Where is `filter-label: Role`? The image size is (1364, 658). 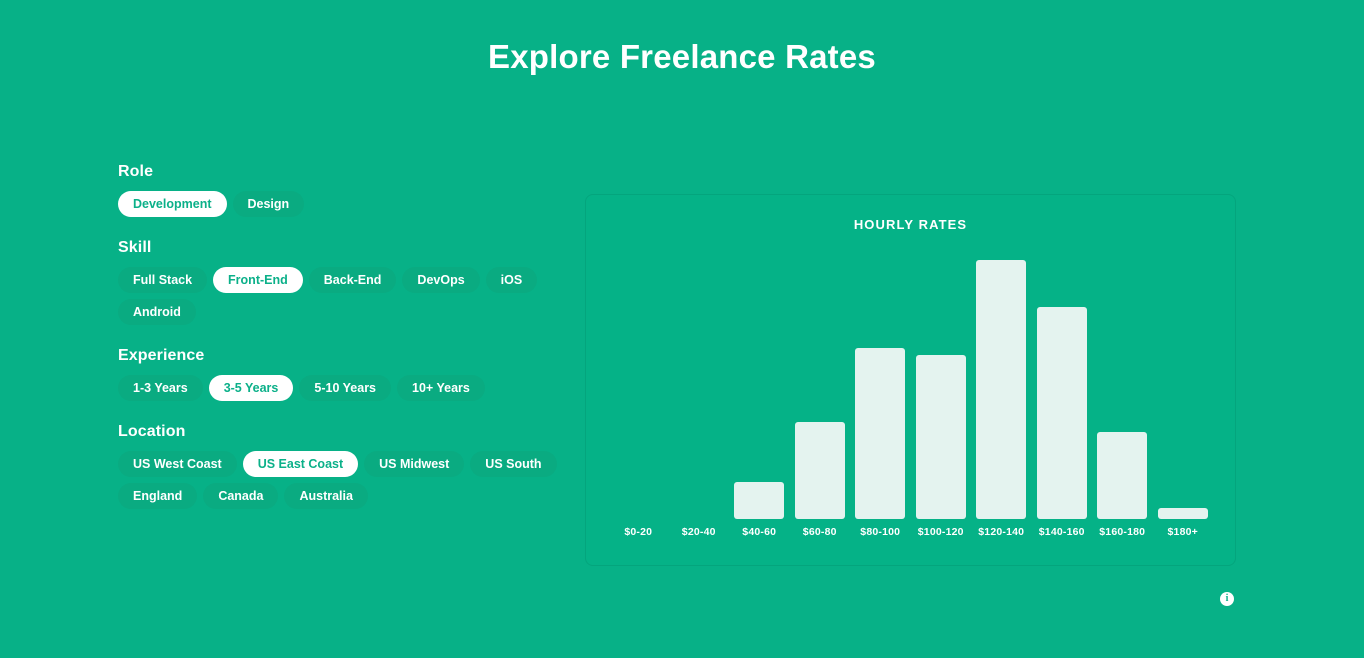 filter-label: Role is located at coordinates (136, 171).